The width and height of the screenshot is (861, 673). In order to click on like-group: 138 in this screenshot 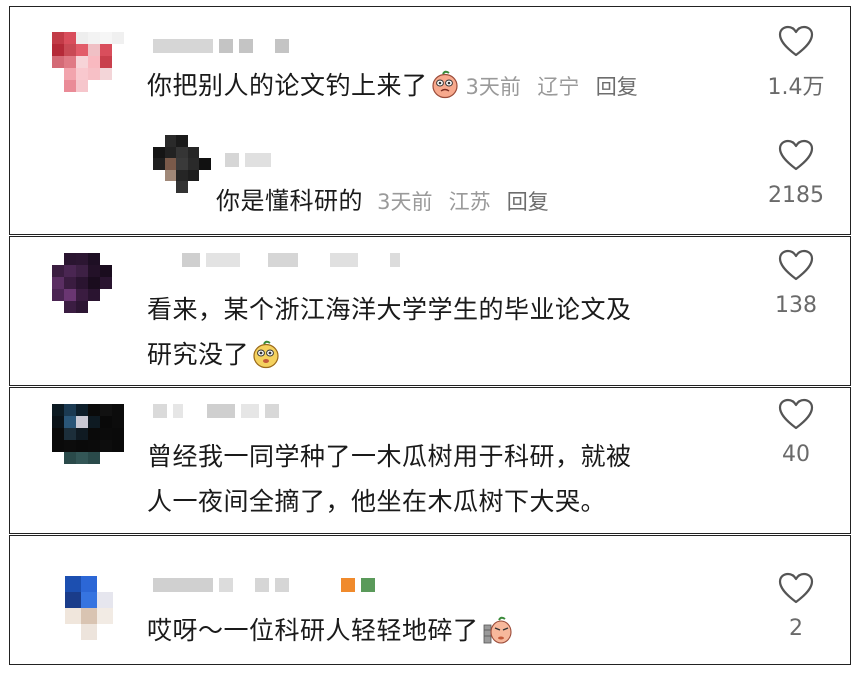, I will do `click(796, 283)`.